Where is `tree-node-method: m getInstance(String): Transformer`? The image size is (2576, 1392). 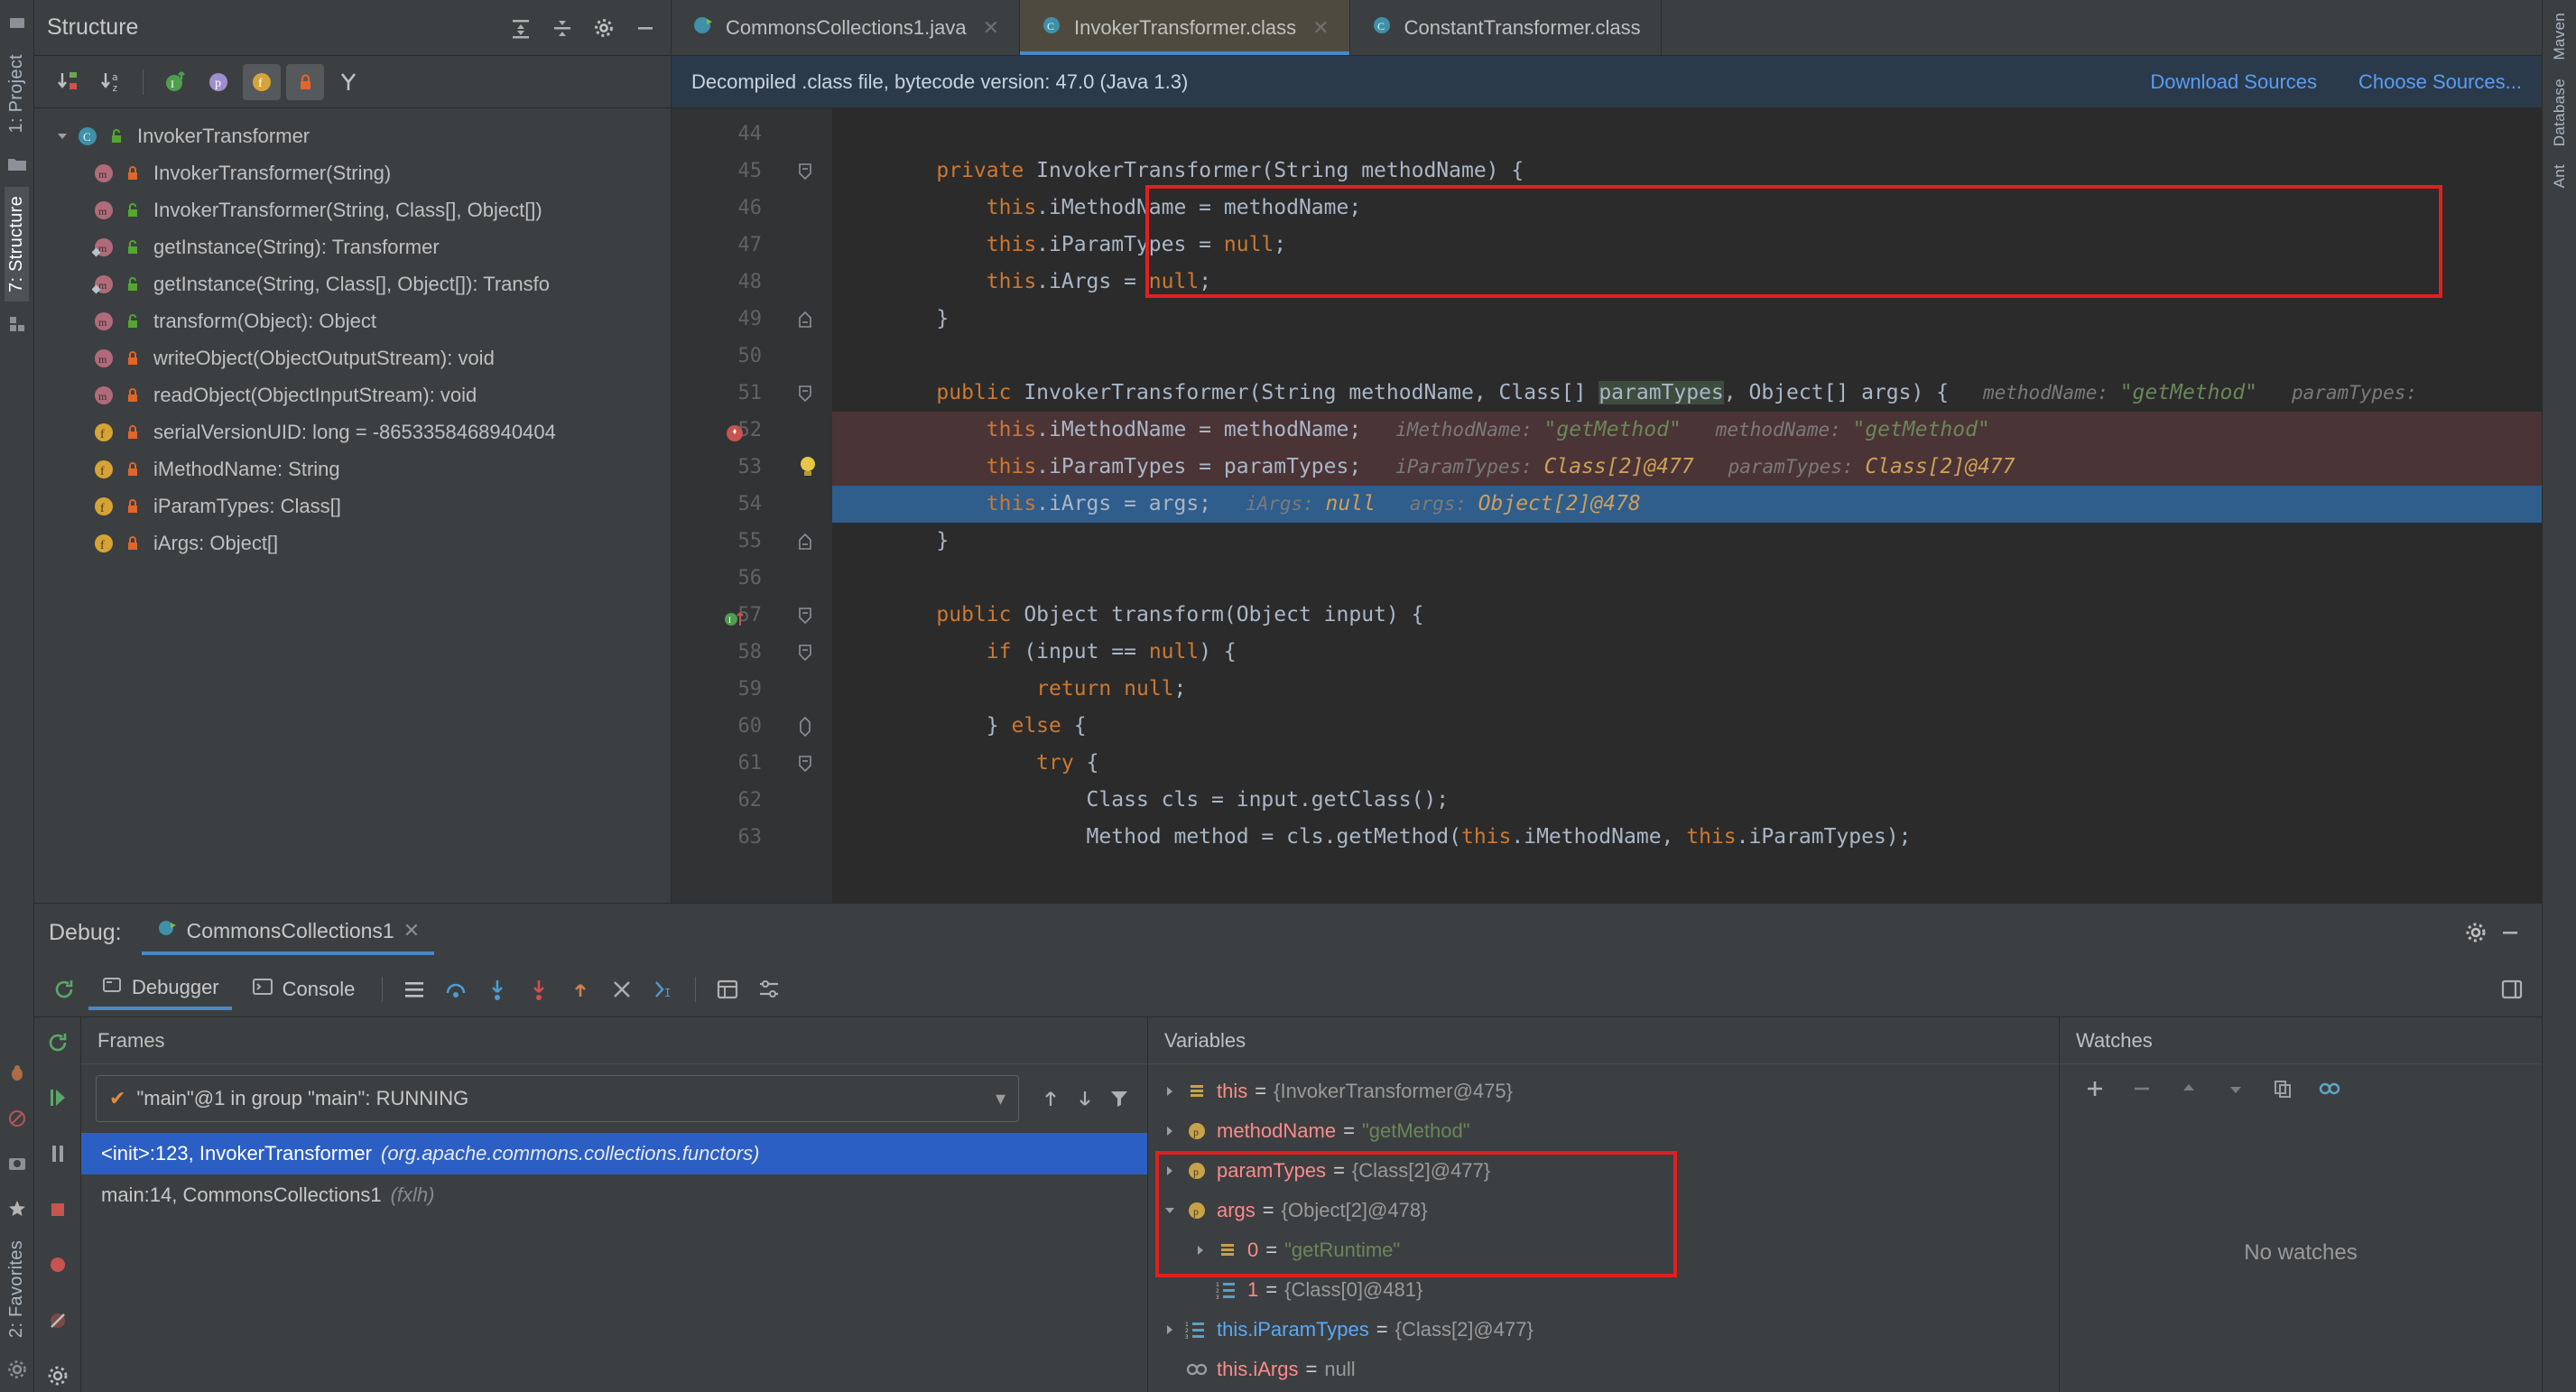
tree-node-method: m getInstance(String): Transformer is located at coordinates (352, 246).